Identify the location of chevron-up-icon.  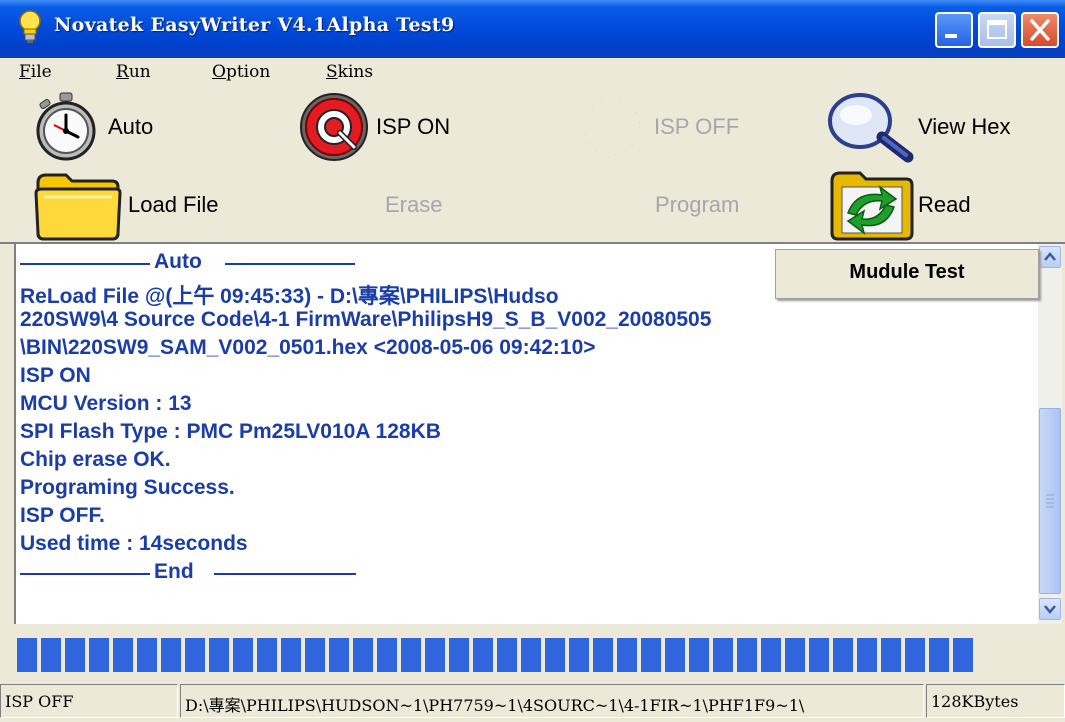
(1050, 256).